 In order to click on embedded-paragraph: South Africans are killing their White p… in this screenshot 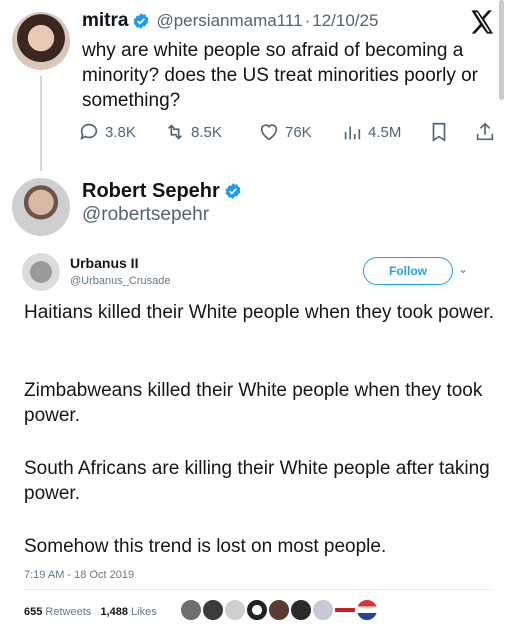, I will do `click(257, 481)`.